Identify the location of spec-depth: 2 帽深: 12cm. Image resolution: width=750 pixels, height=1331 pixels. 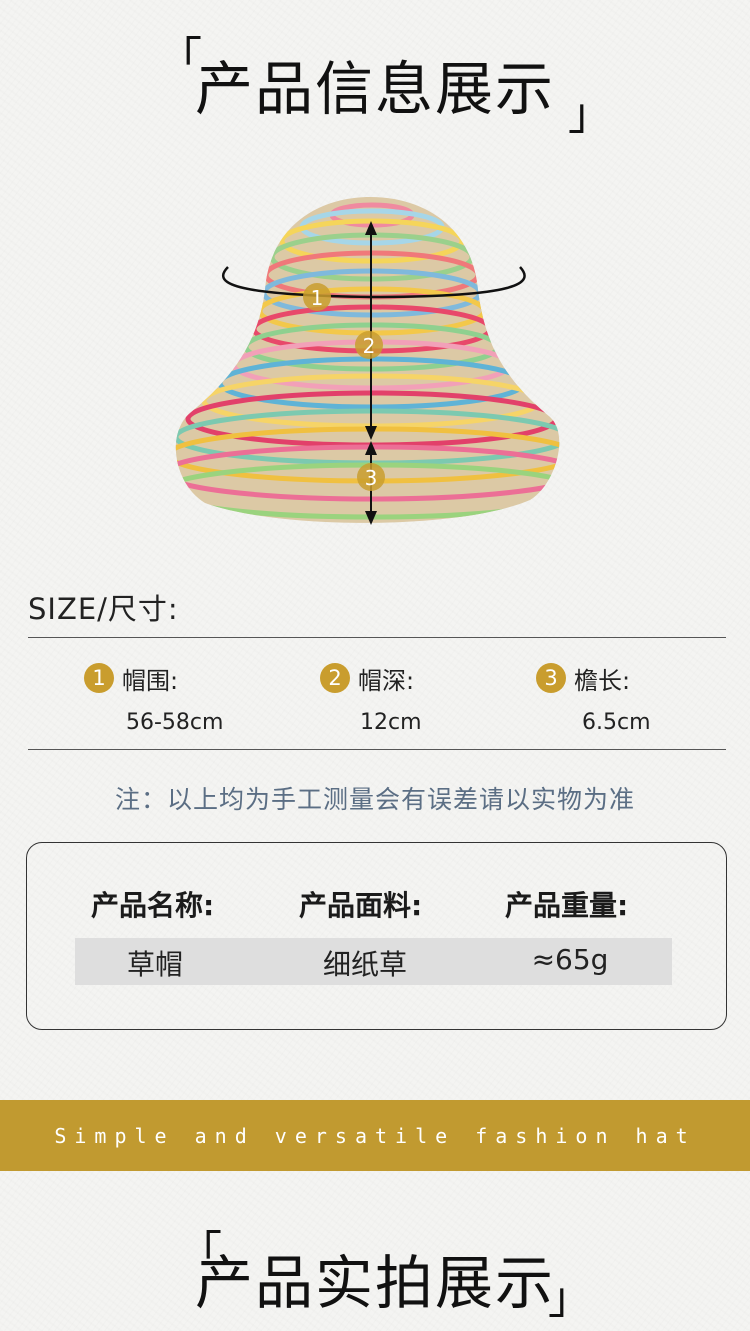
(410, 697).